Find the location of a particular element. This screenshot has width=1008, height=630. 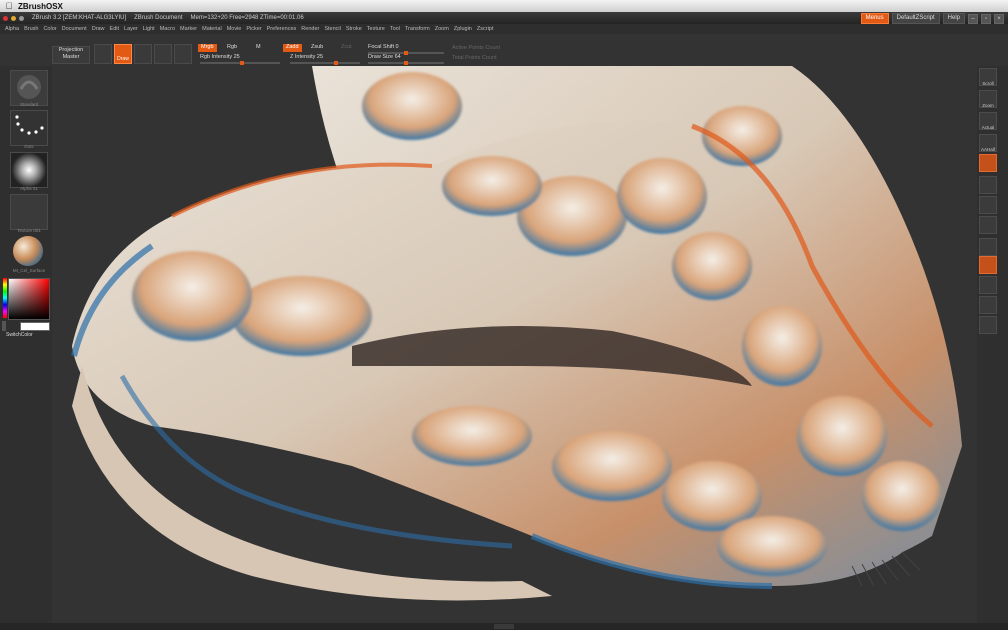

zsub-button: Zsub is located at coordinates (317, 48).